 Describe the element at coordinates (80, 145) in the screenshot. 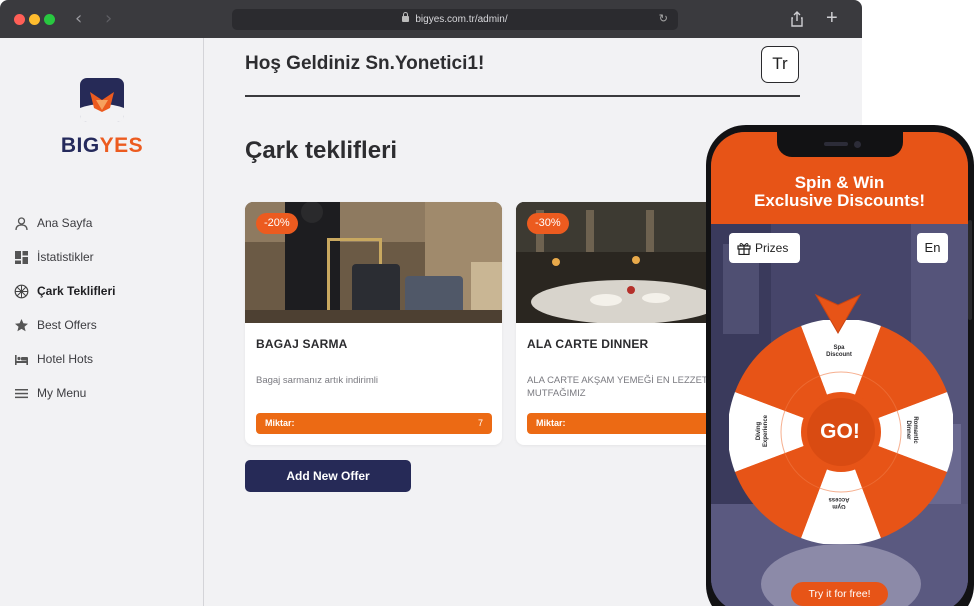

I see `brand-part-big: BIG` at that location.